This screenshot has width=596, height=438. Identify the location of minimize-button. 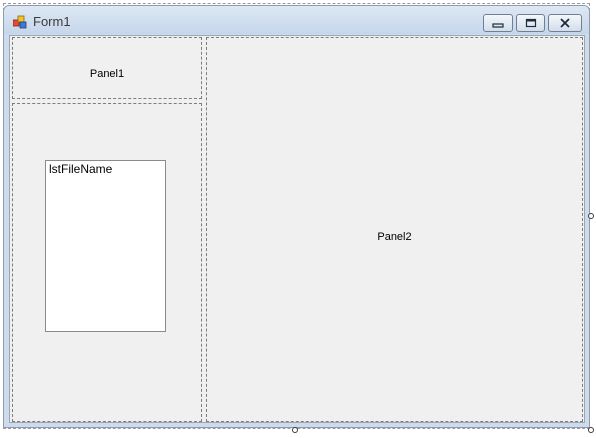
(498, 23).